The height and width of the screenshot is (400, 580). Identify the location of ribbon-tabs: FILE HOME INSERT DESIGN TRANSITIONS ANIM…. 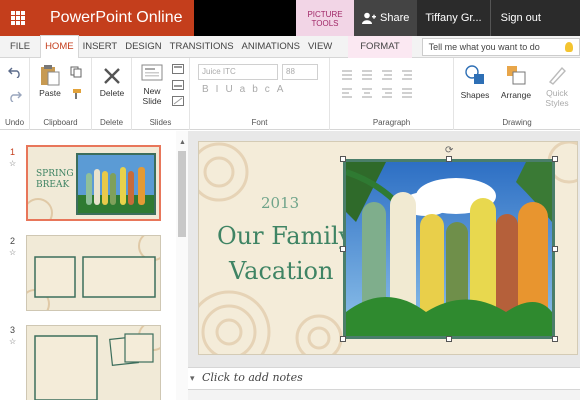
(290, 46).